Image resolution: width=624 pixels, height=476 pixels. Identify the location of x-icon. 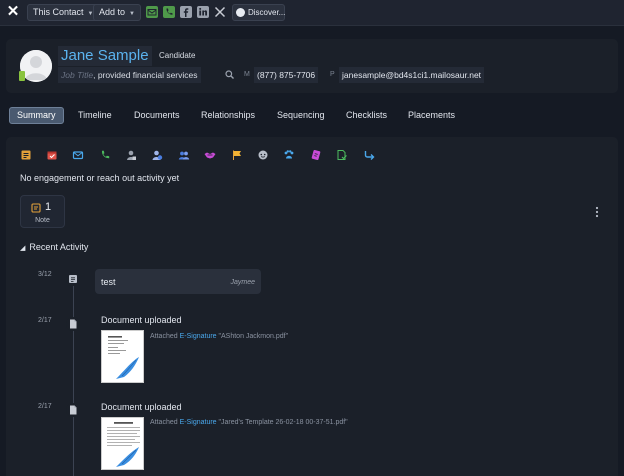
(220, 12).